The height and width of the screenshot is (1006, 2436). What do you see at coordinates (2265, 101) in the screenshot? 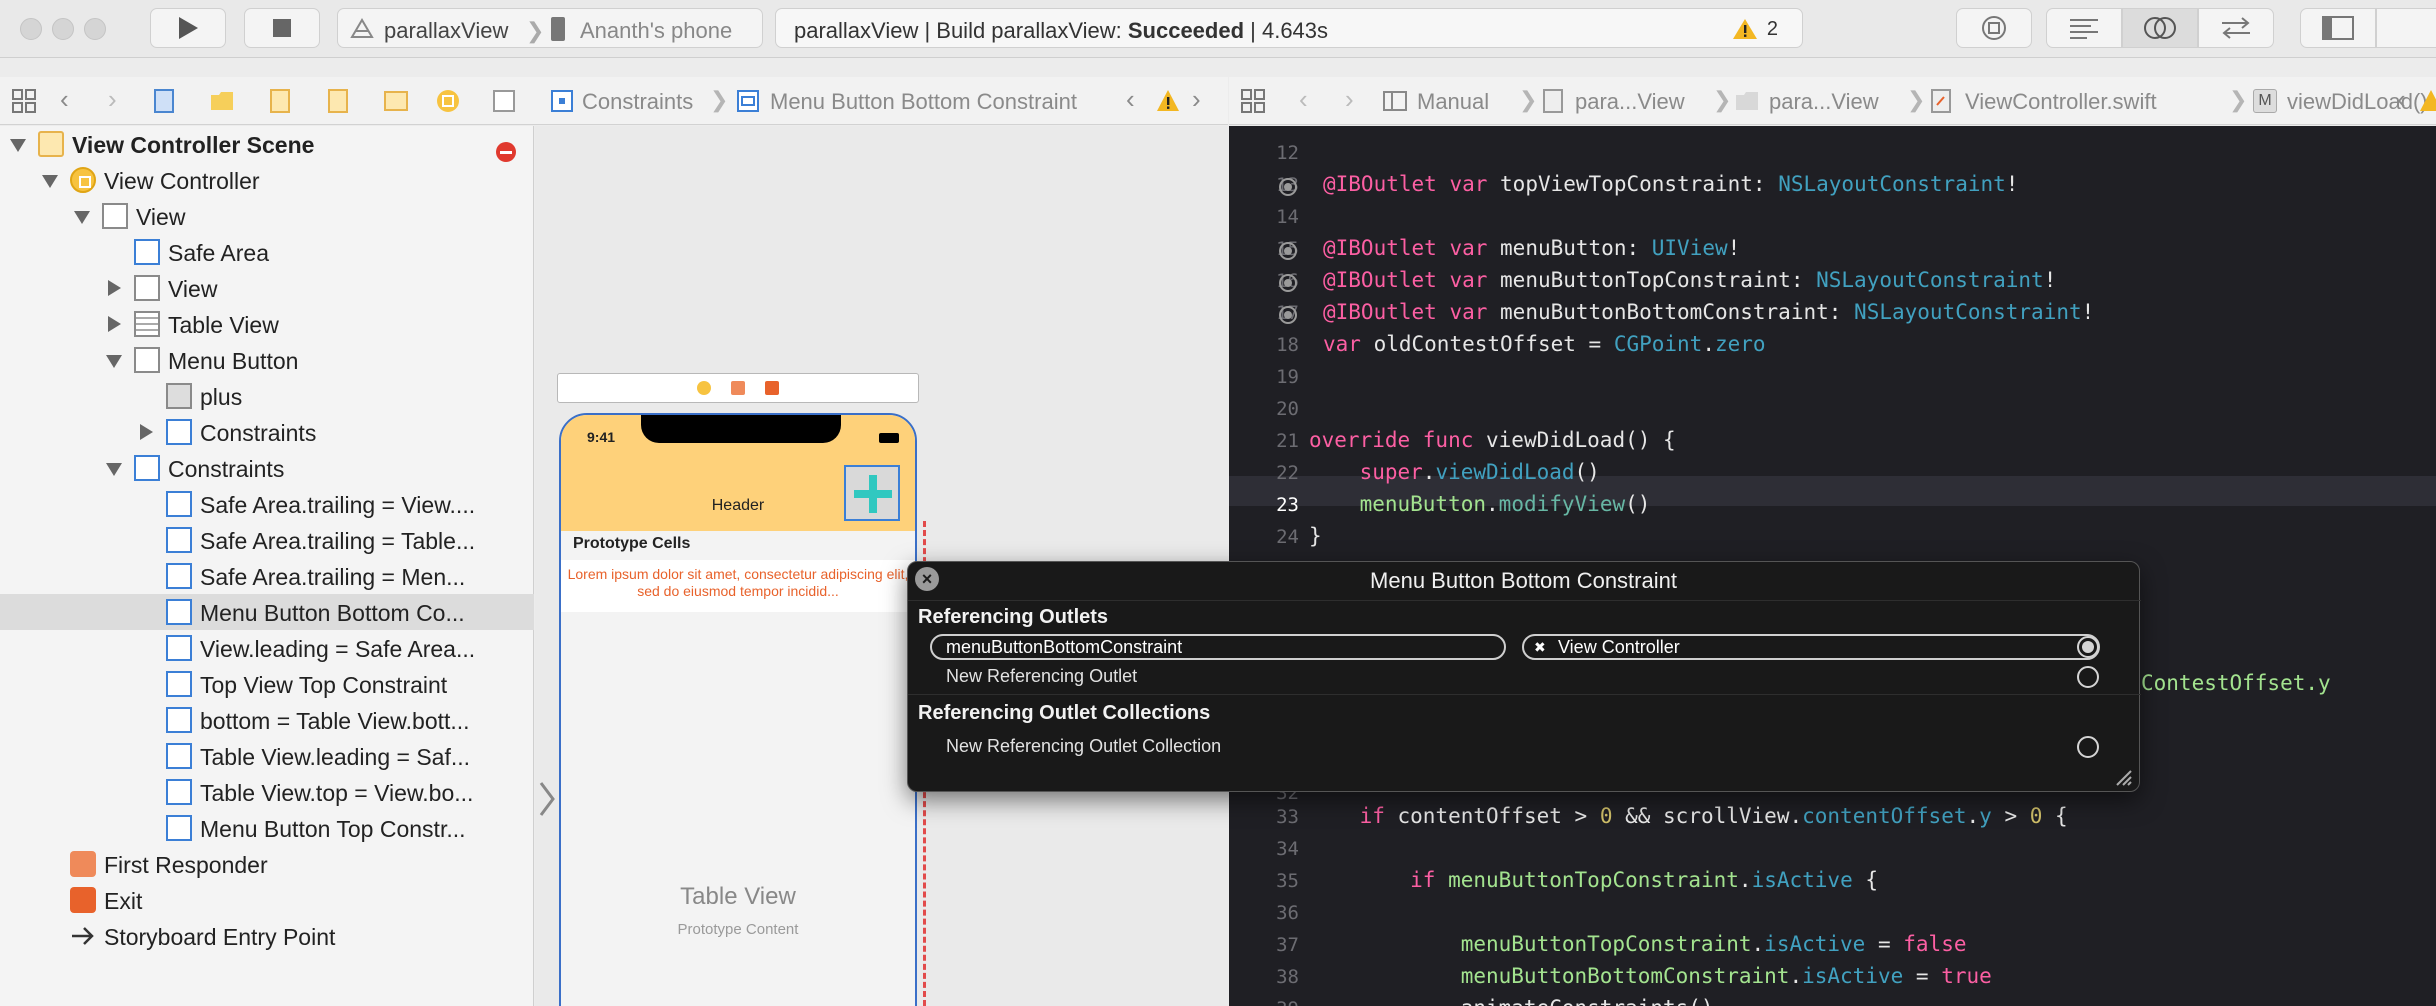
I see `method-badge-icon: M` at bounding box center [2265, 101].